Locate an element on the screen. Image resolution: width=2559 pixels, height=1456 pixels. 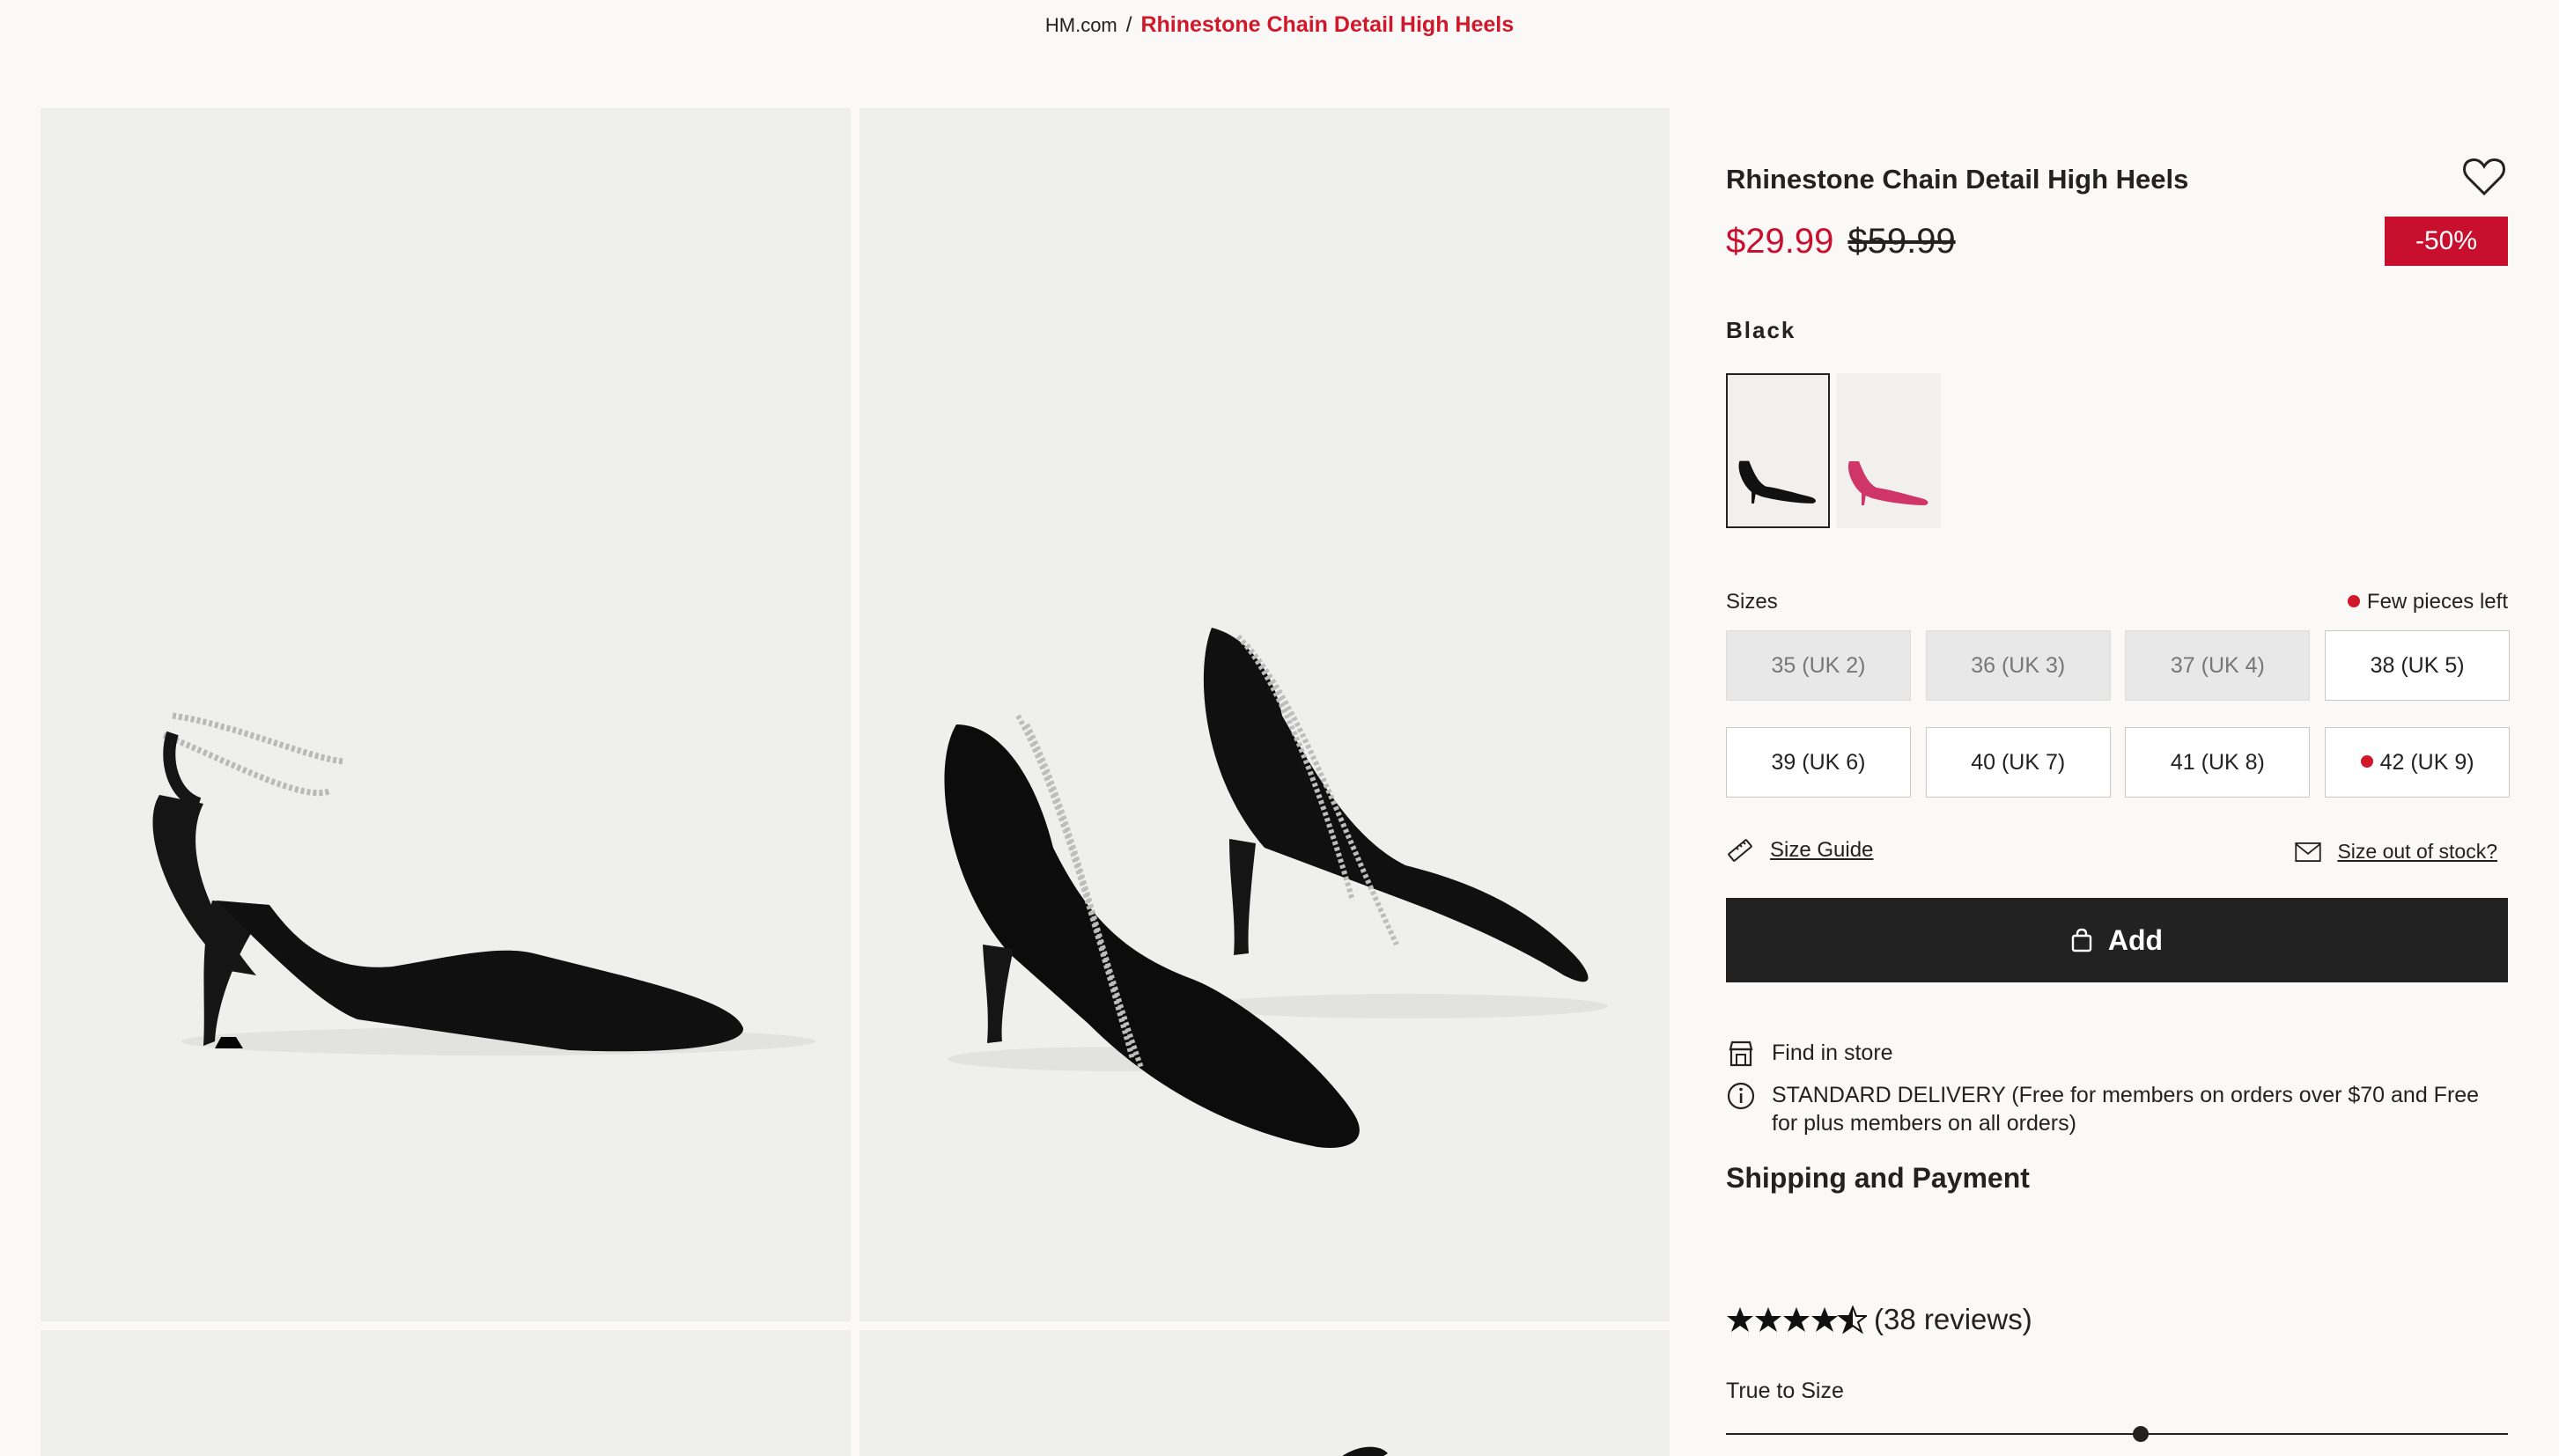
size-option: 39 (UK 6) is located at coordinates (1818, 762).